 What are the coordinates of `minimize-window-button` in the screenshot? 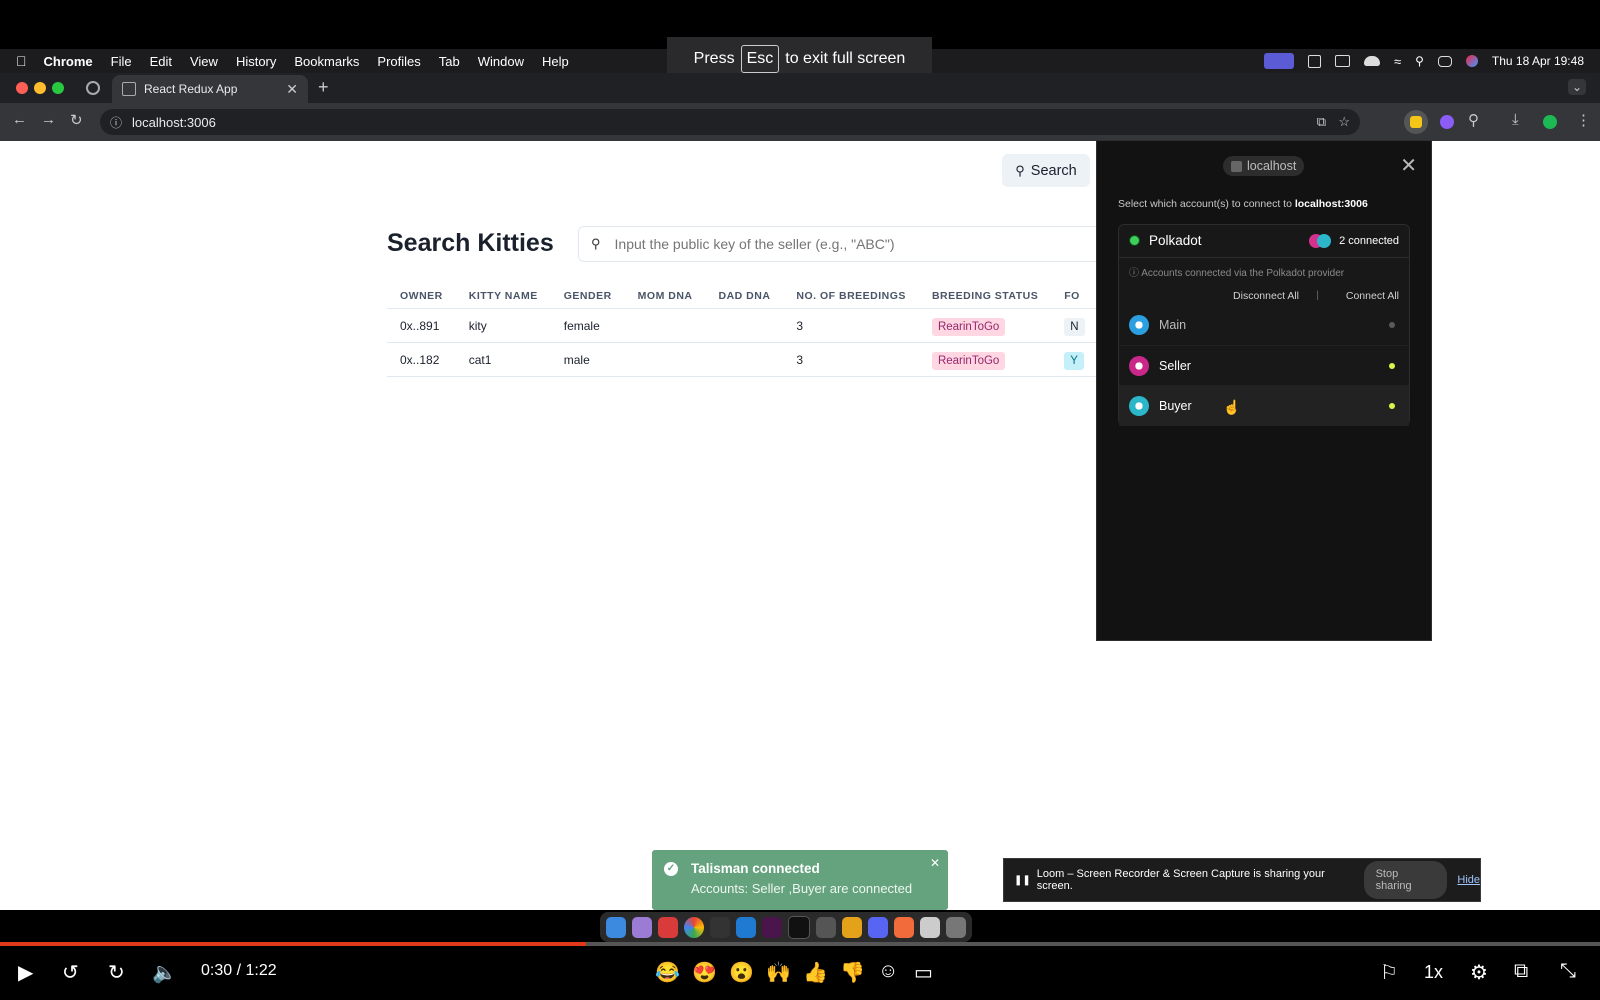 It's located at (40, 88).